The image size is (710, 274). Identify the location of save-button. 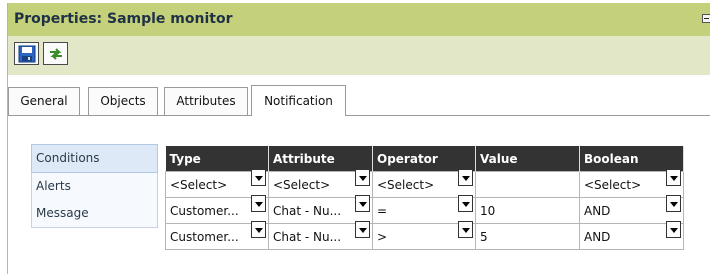
(26, 53).